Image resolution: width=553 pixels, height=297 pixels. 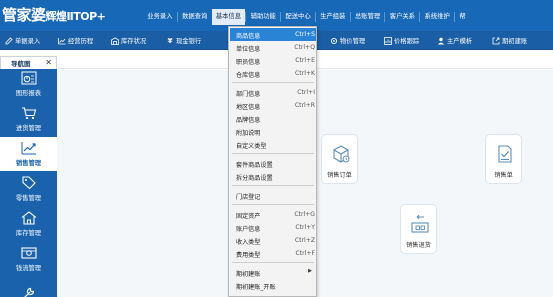 I want to click on menu-item-label: 期初建账, so click(x=248, y=274).